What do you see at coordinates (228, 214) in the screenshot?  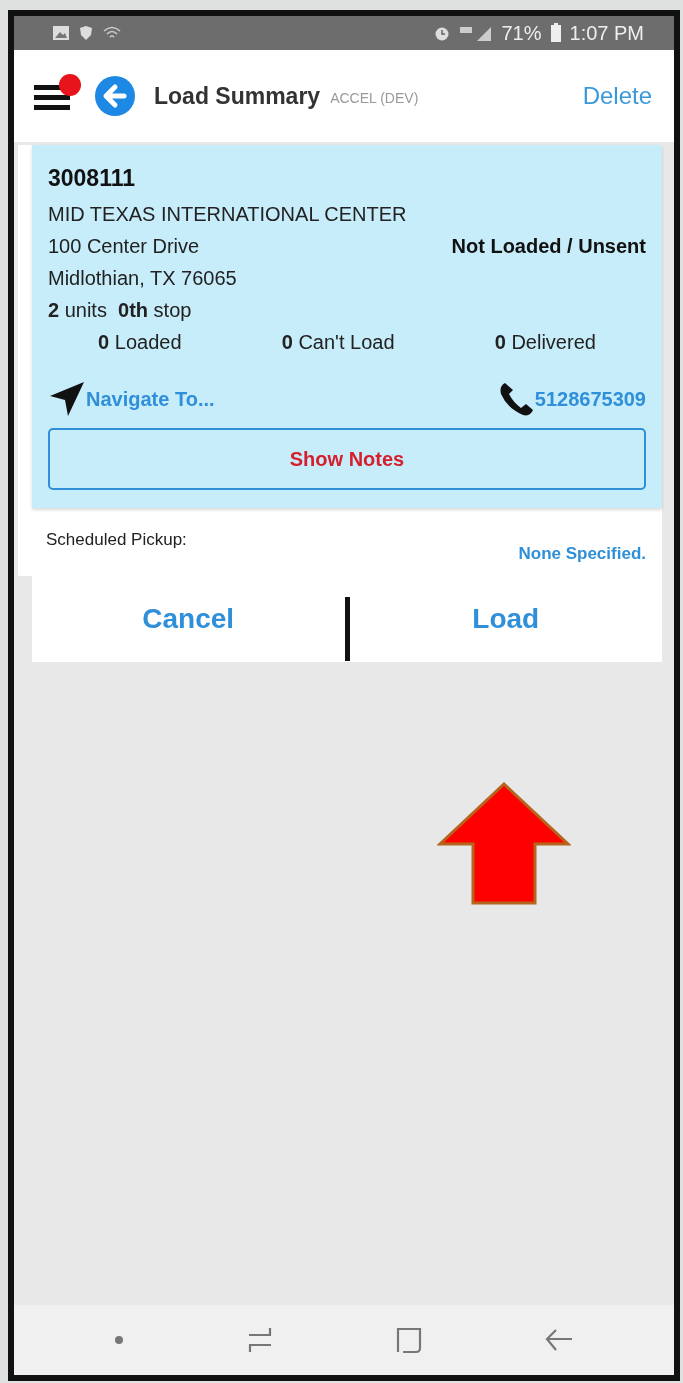 I see `location-name: MID TEXAS INTERNATIONAL CENTER` at bounding box center [228, 214].